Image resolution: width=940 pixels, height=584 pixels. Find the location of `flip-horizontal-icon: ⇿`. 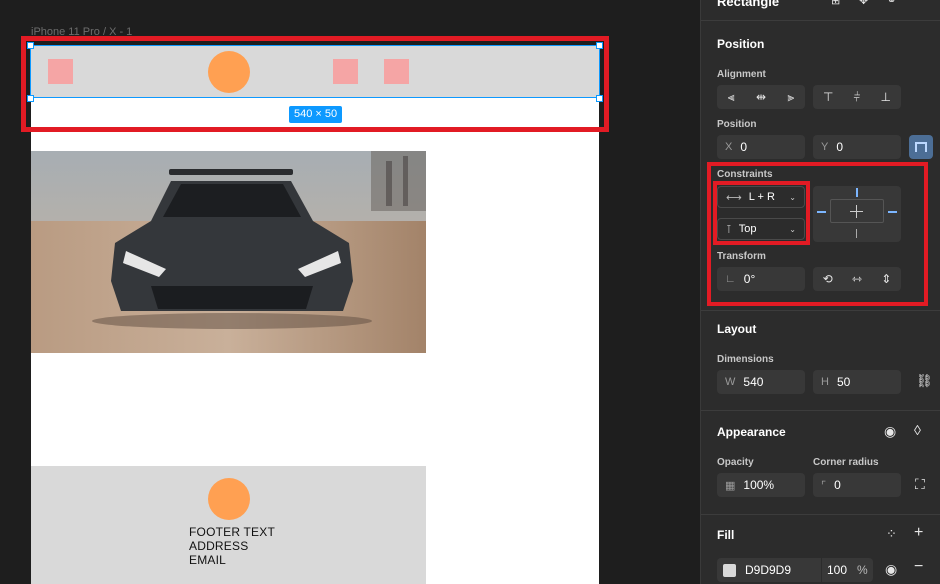

flip-horizontal-icon: ⇿ is located at coordinates (857, 279).